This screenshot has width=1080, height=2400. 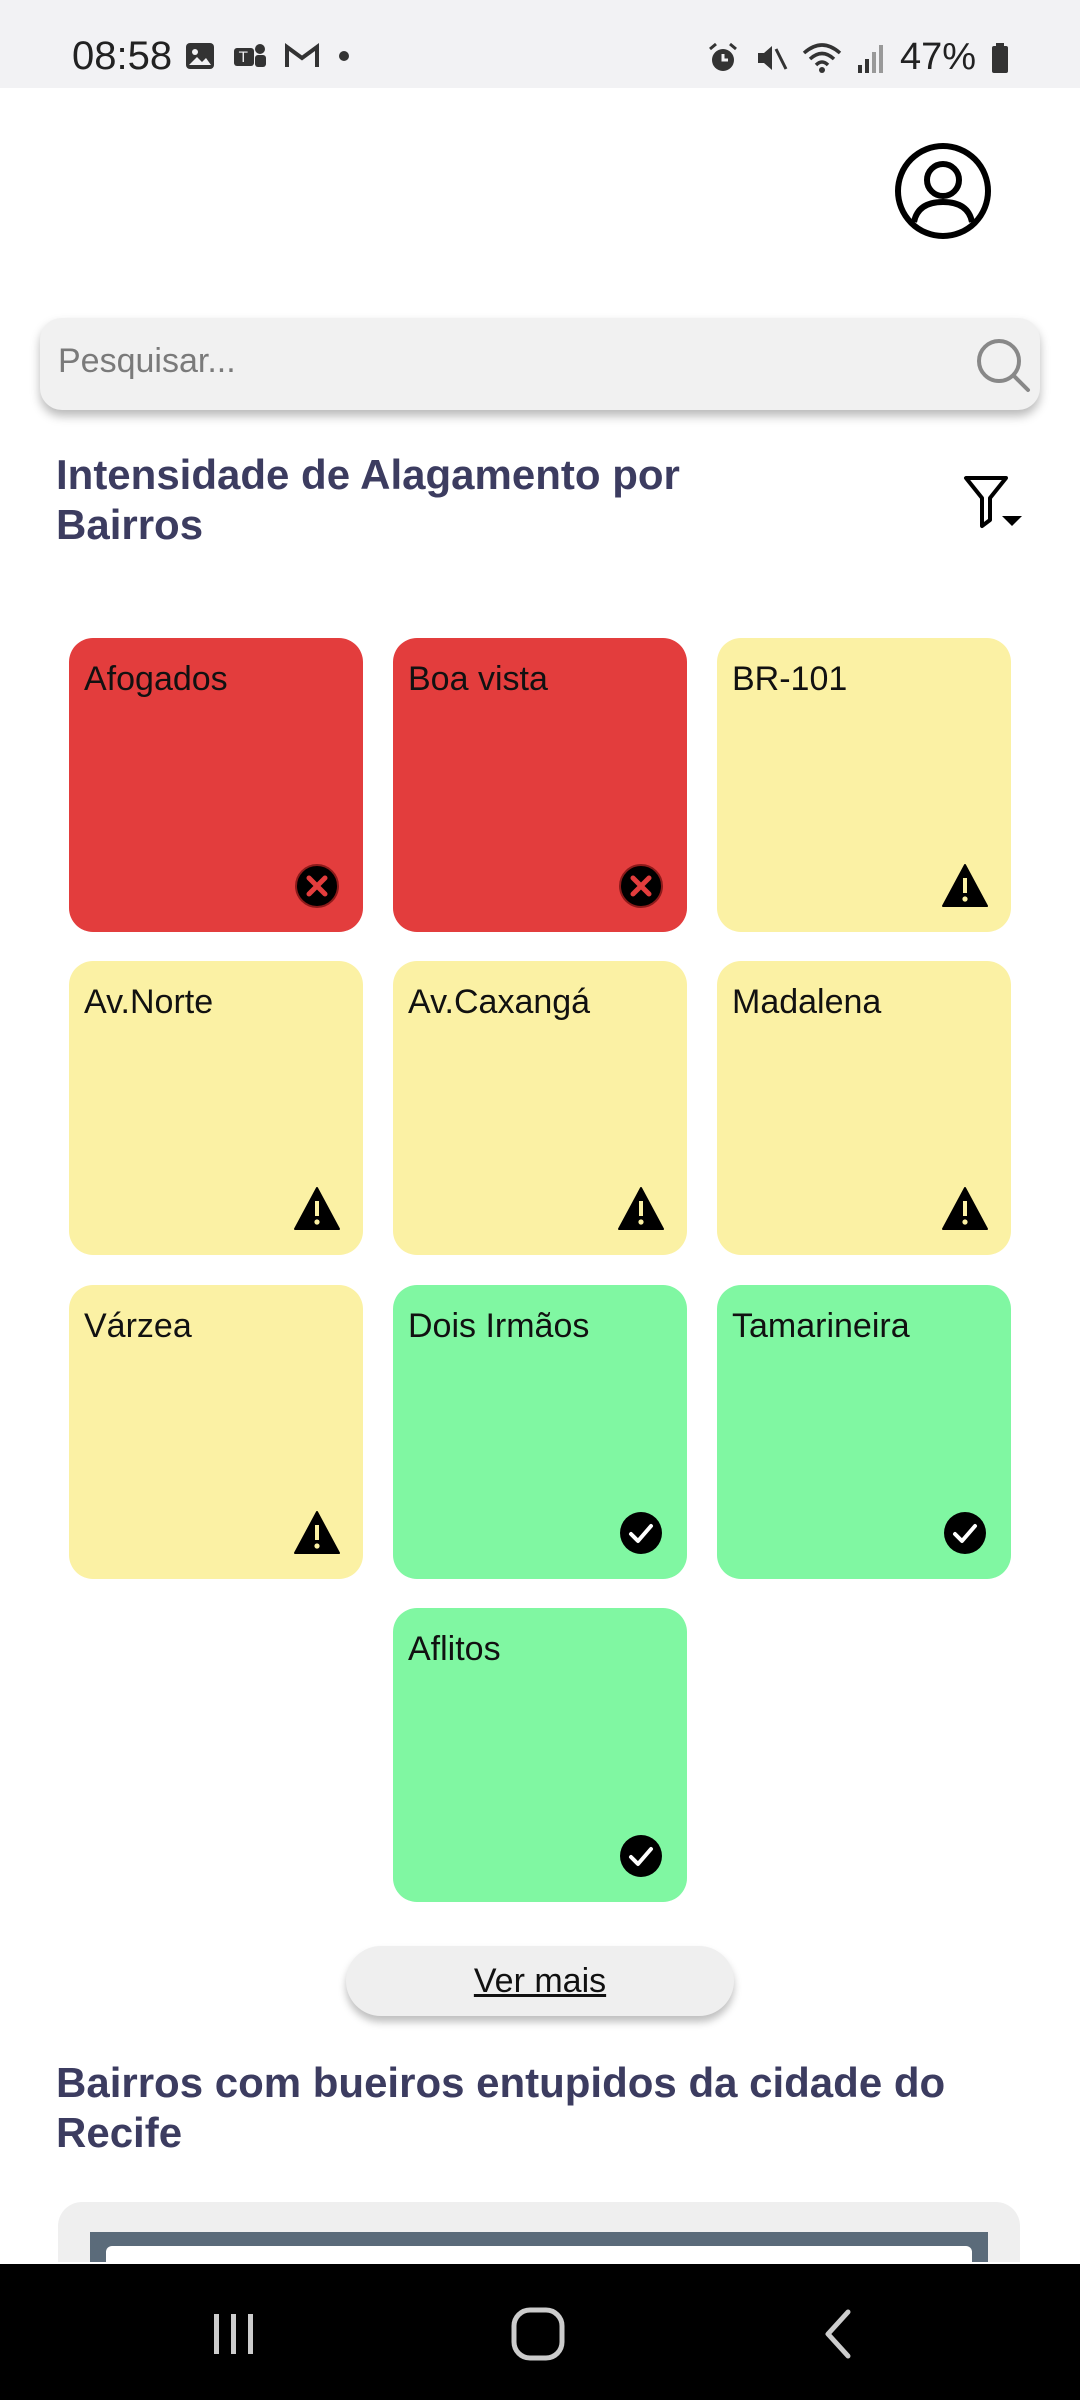 What do you see at coordinates (864, 1108) in the screenshot?
I see `neighborhood-tile: Madalena` at bounding box center [864, 1108].